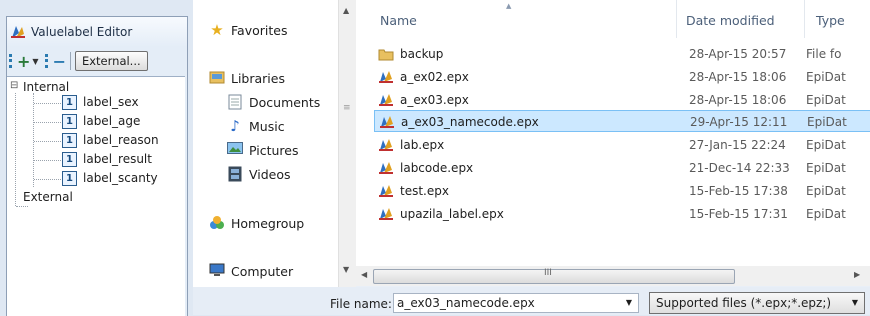 The height and width of the screenshot is (316, 870). What do you see at coordinates (738, 191) in the screenshot?
I see `file-date: 15-Feb-15 17:38` at bounding box center [738, 191].